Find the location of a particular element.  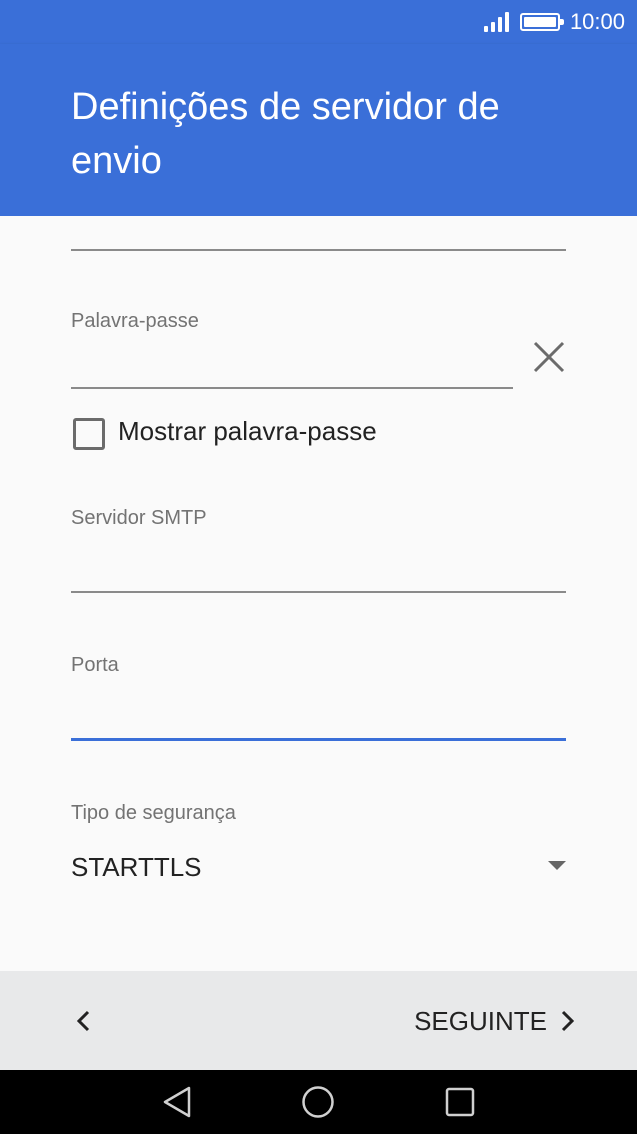

status-time: 10:00 is located at coordinates (597, 21).